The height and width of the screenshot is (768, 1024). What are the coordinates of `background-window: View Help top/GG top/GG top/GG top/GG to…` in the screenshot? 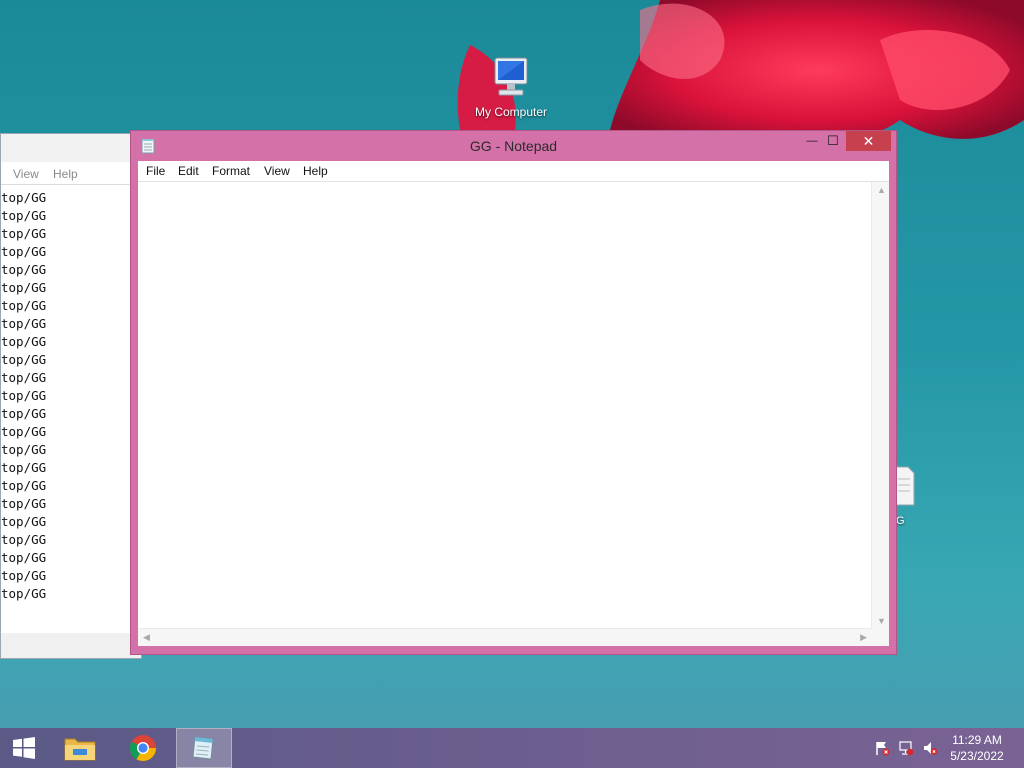 It's located at (71, 396).